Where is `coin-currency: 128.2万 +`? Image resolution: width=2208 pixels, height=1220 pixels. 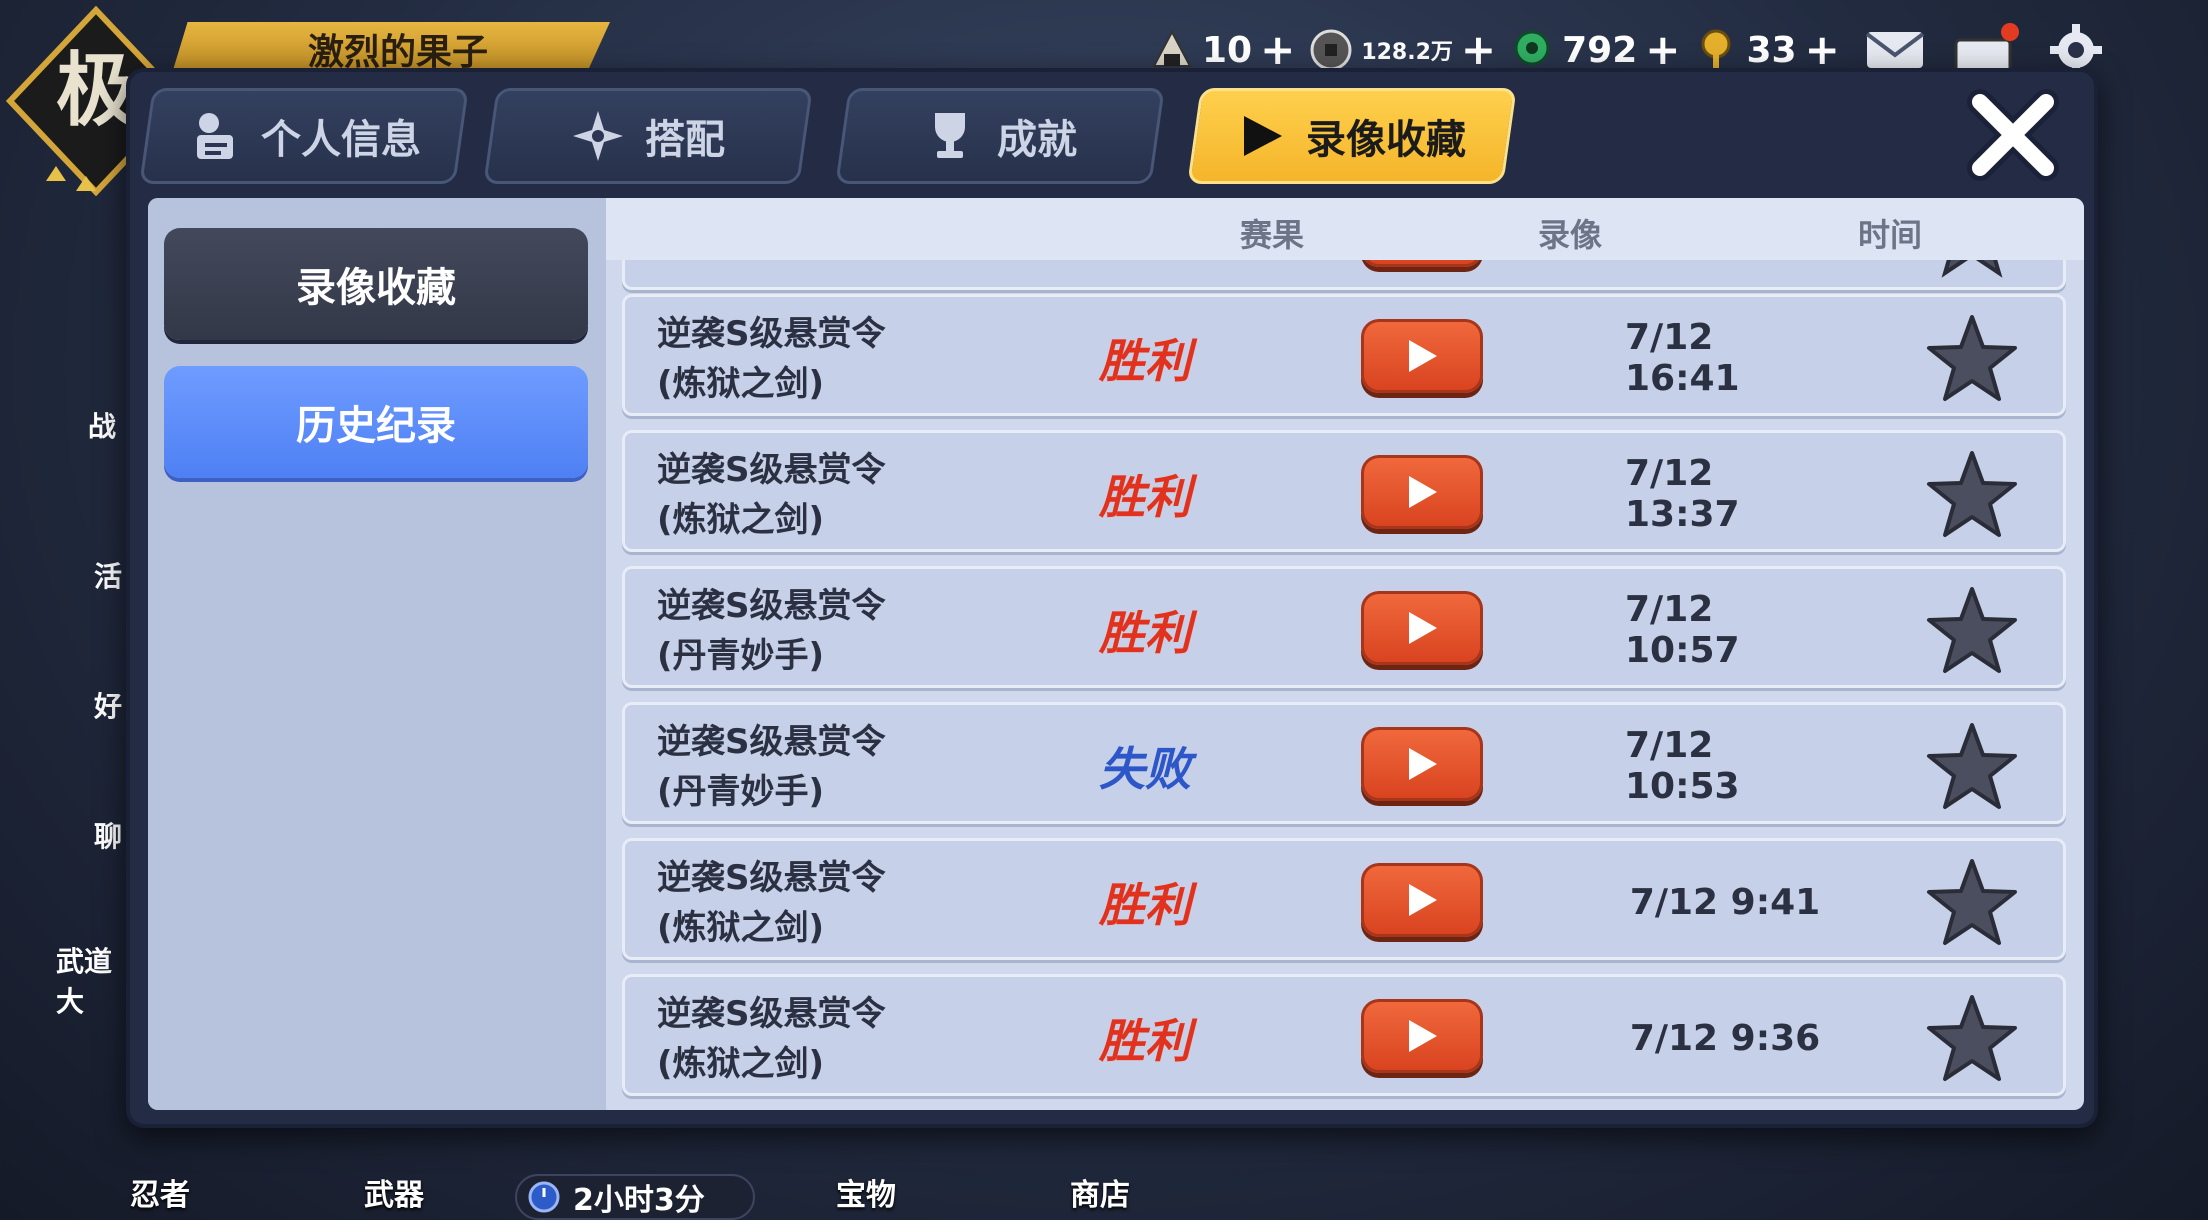
coin-currency: 128.2万 + is located at coordinates (1402, 50).